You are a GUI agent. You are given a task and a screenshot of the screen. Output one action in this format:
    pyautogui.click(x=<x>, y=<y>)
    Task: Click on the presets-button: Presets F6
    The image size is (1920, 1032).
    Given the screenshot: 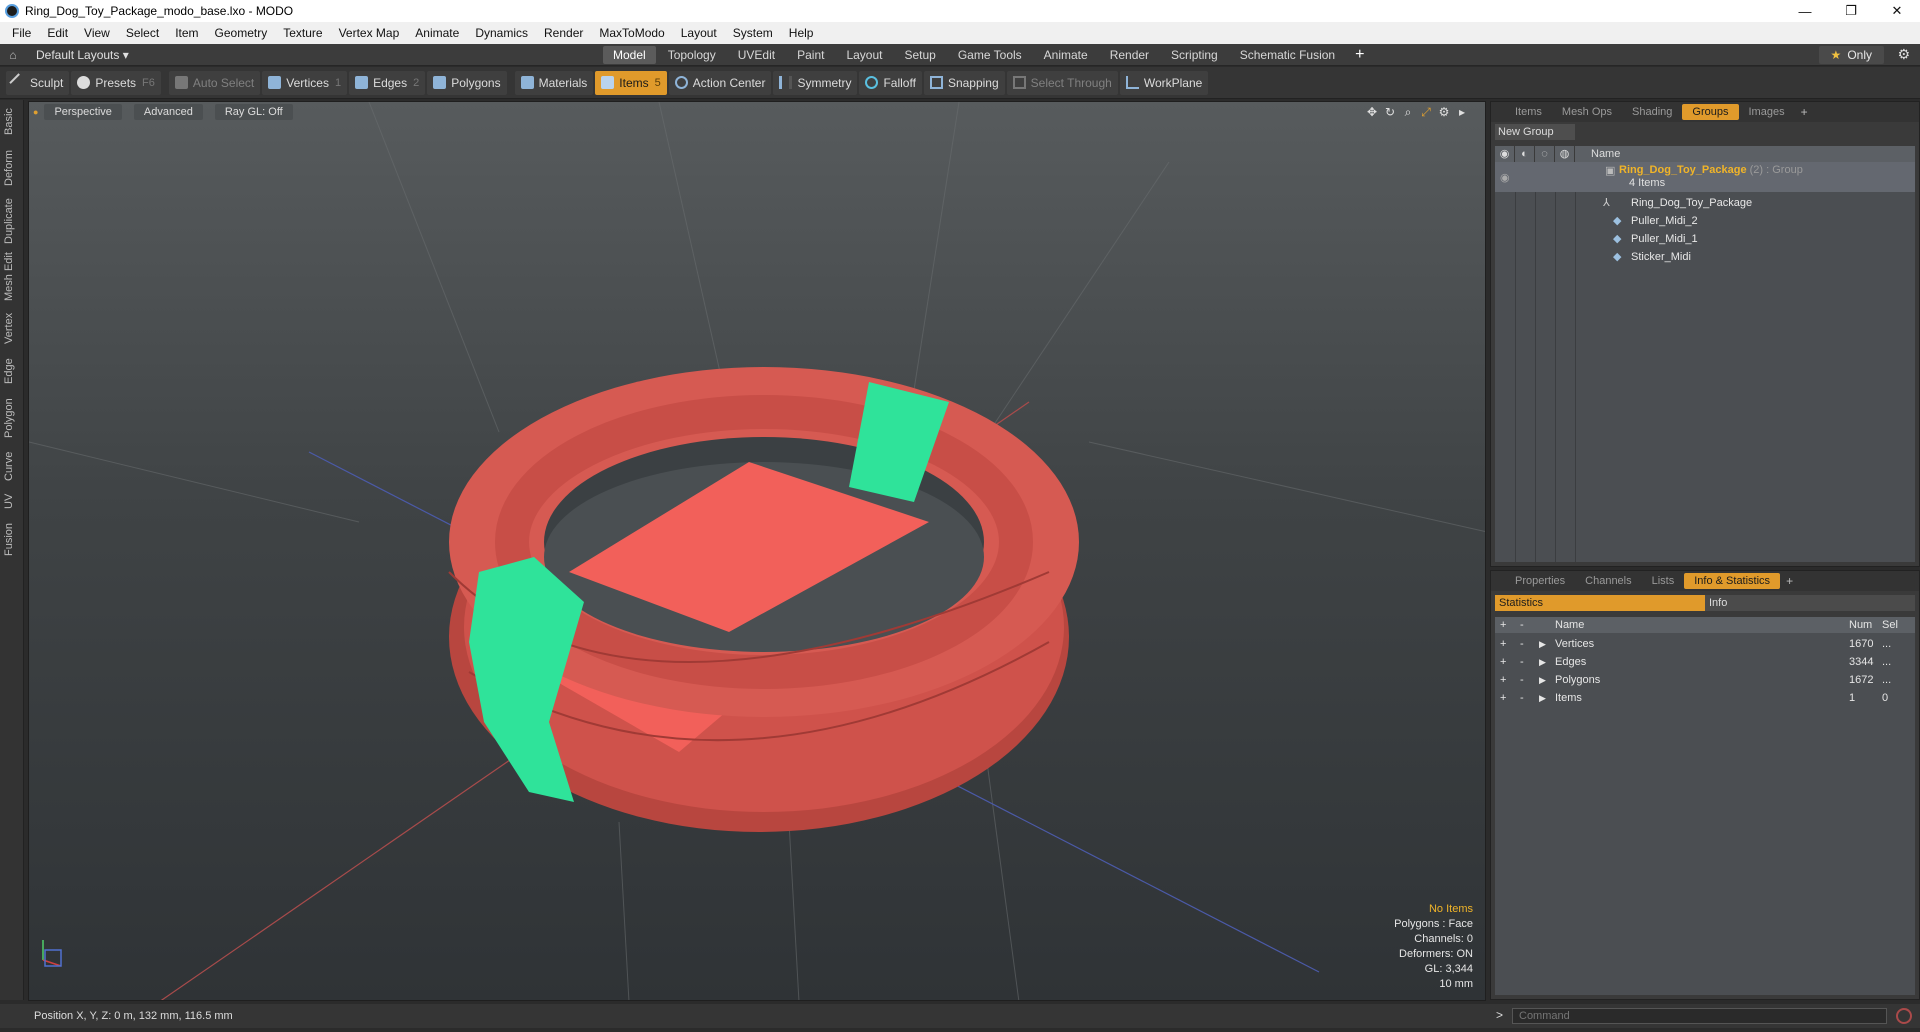 What is the action you would take?
    pyautogui.click(x=116, y=82)
    